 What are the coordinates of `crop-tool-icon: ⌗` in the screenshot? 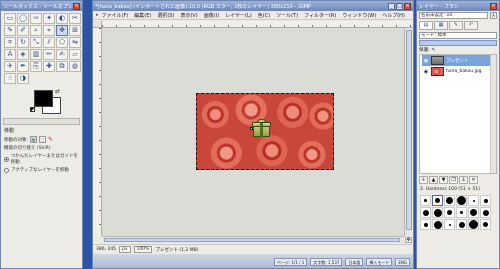 It's located at (10, 42).